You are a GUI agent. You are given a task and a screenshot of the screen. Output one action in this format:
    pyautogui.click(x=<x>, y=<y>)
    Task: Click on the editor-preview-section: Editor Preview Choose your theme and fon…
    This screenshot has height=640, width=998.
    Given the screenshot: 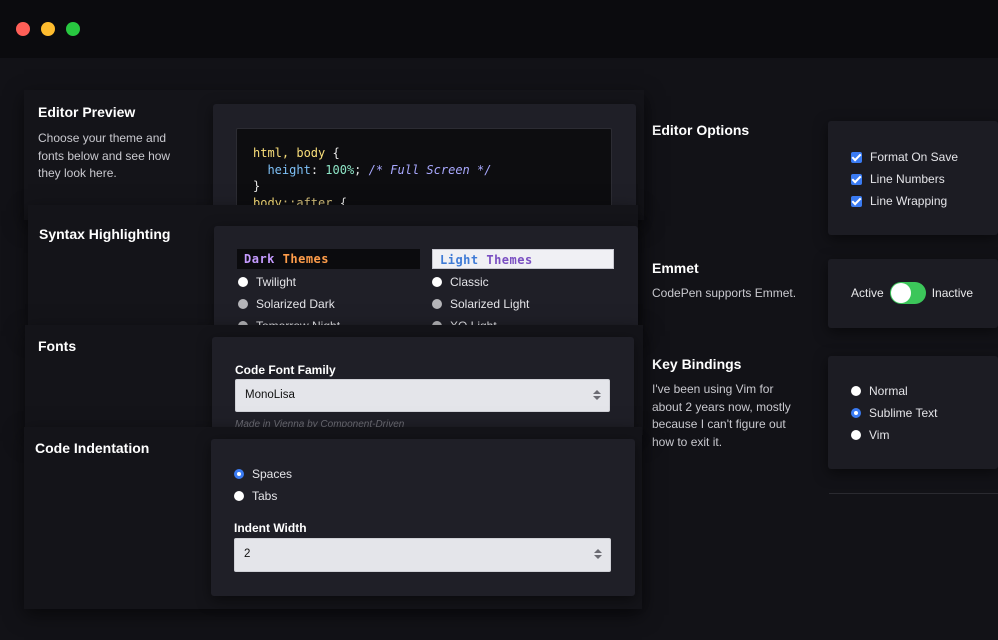 What is the action you would take?
    pyautogui.click(x=334, y=155)
    